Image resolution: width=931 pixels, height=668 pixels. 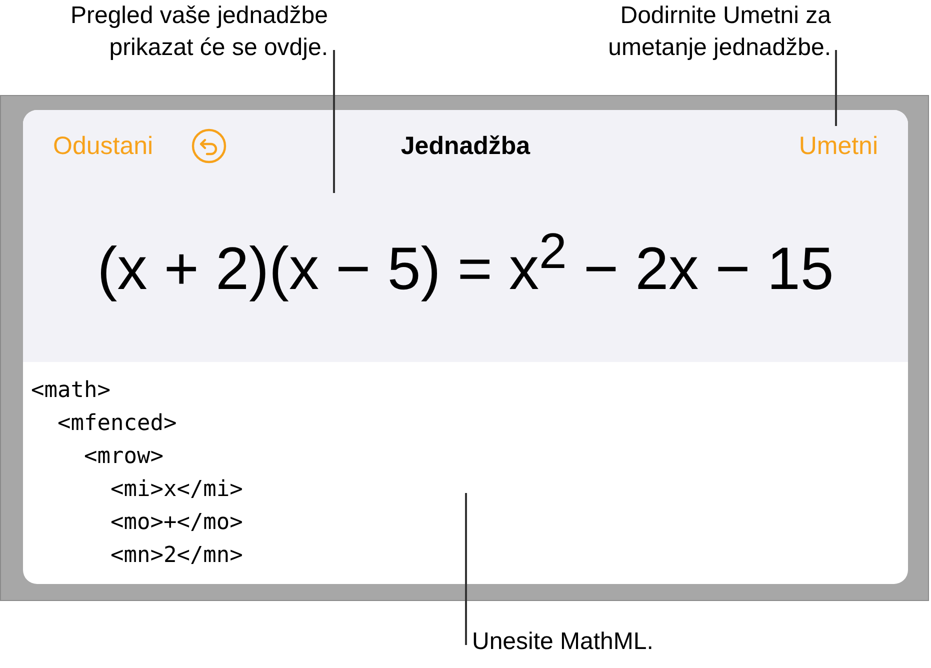 I want to click on insert-button: Umetni, so click(x=838, y=146).